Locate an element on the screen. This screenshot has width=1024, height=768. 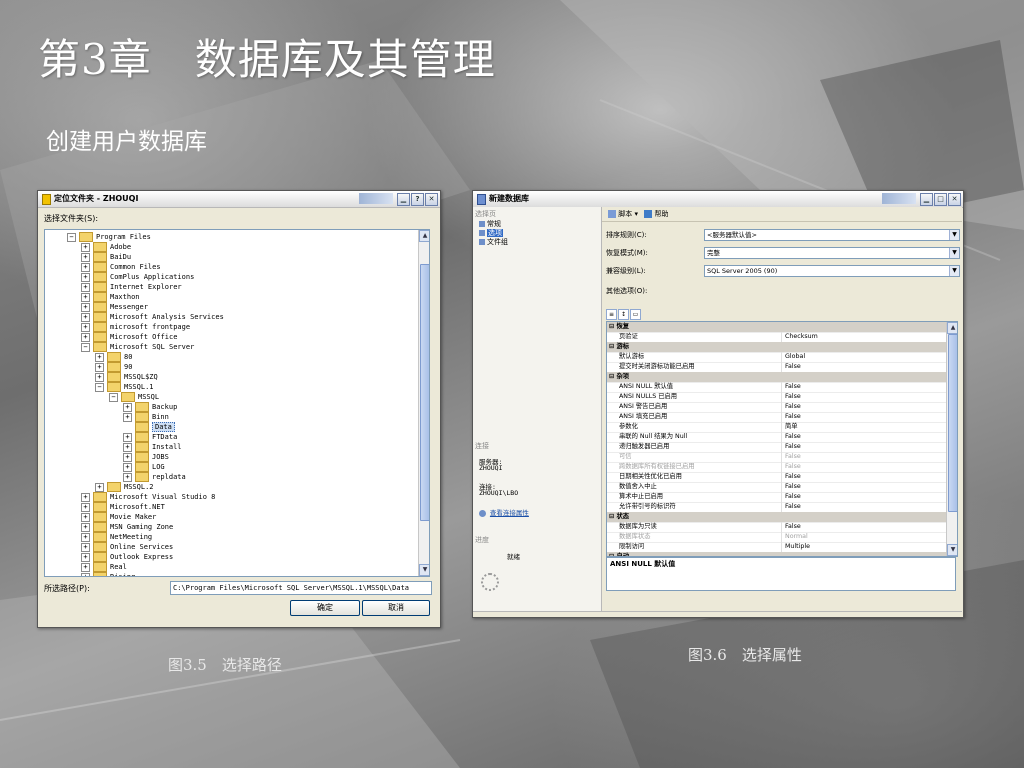
folder-tree-item: + BaiDu is located at coordinates (106, 257).